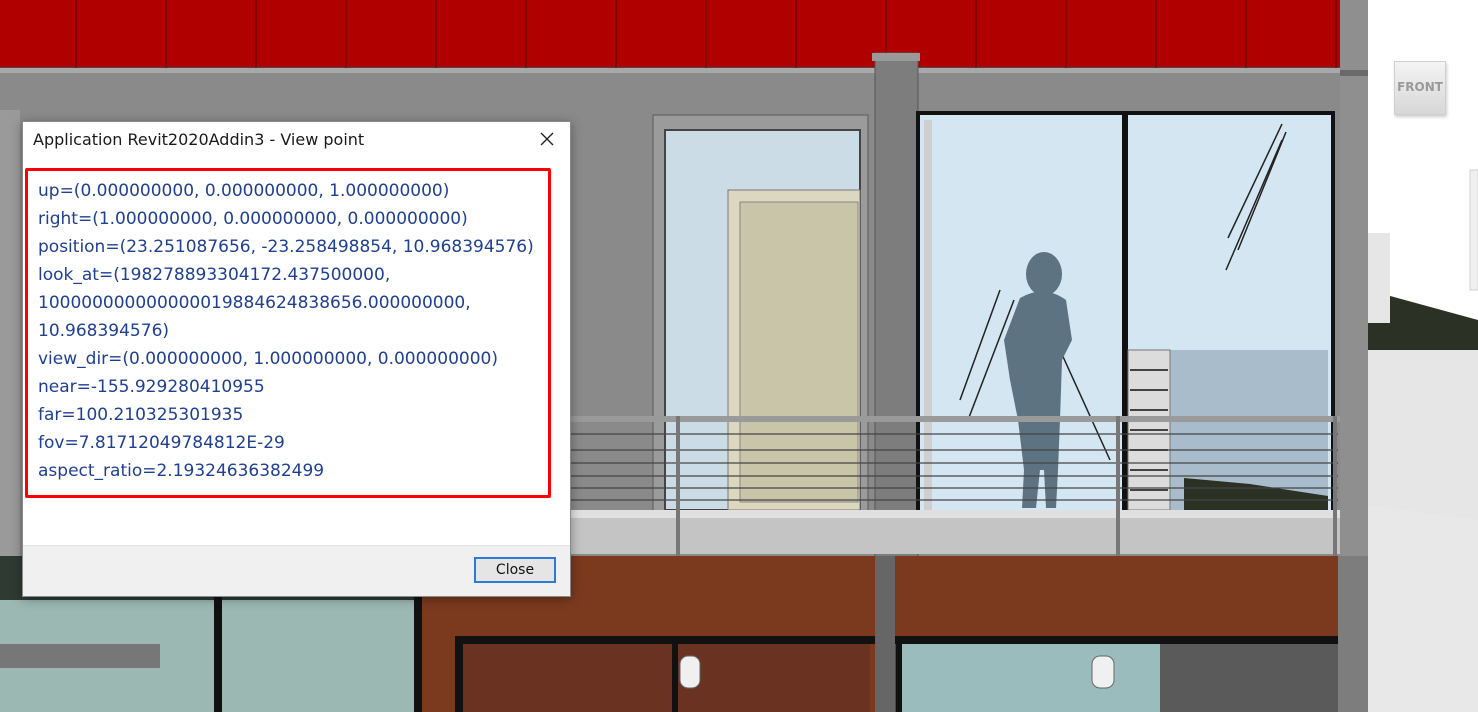  What do you see at coordinates (547, 139) in the screenshot?
I see `close-icon` at bounding box center [547, 139].